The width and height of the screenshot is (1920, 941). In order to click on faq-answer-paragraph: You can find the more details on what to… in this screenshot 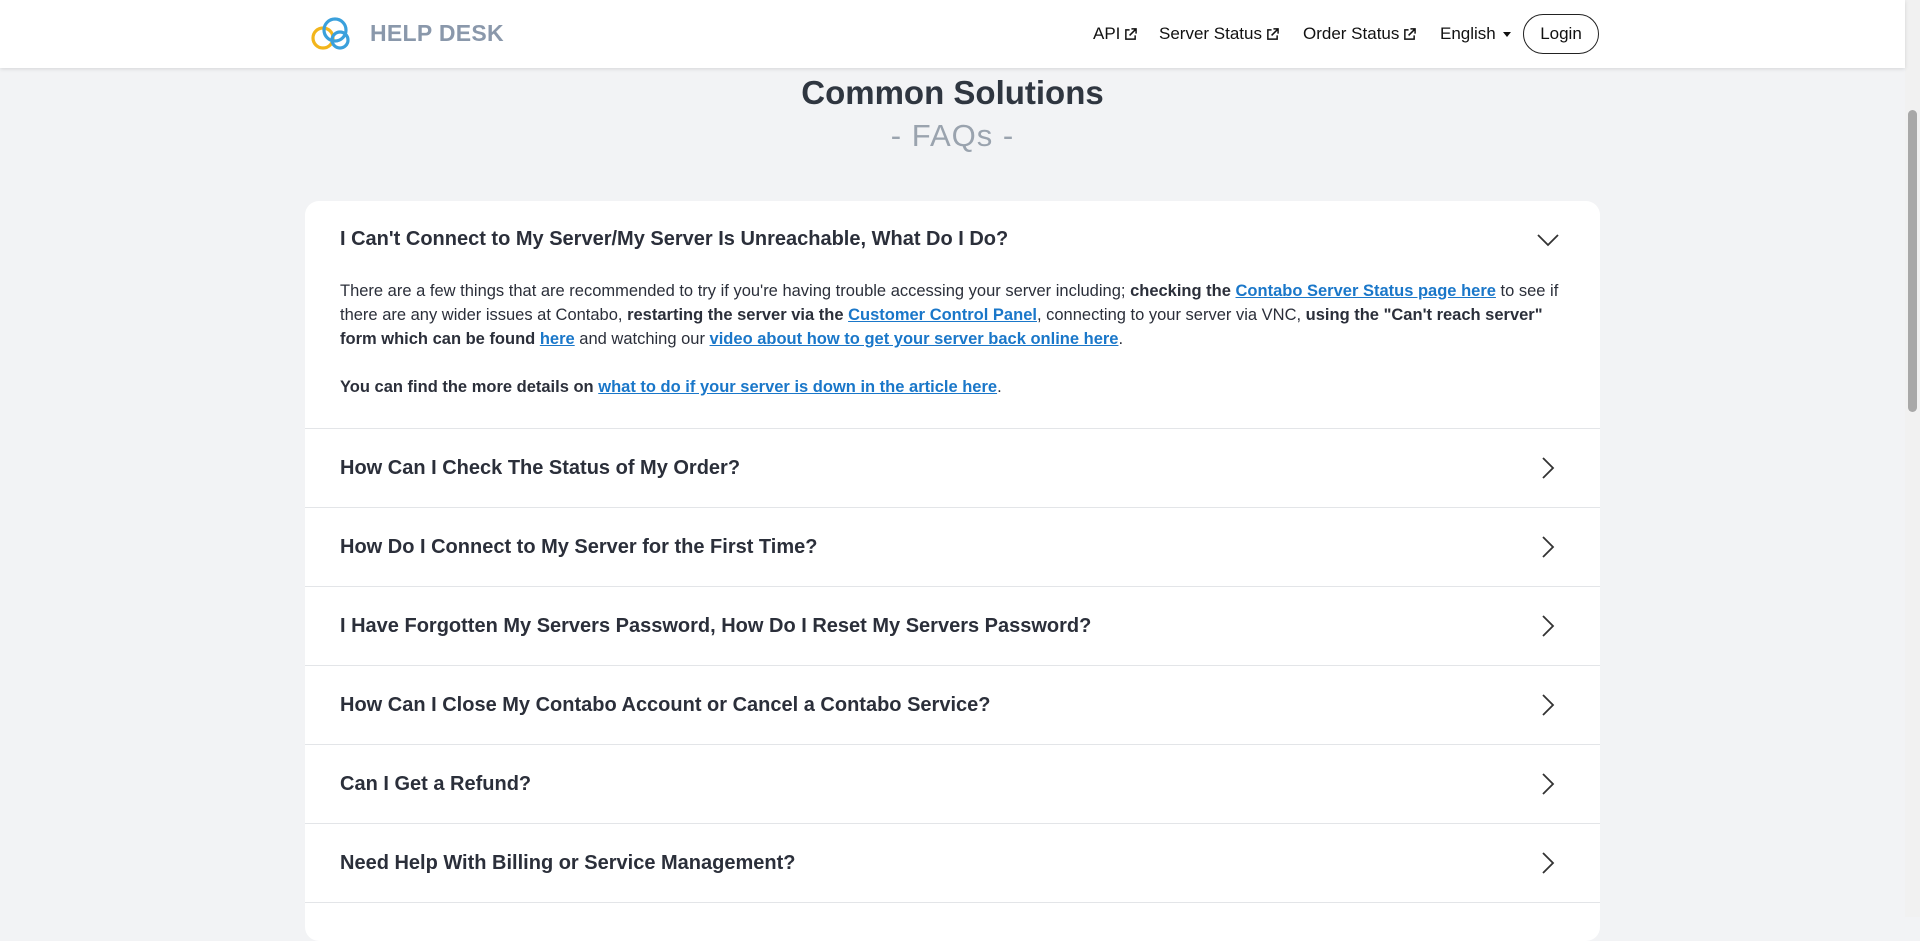, I will do `click(955, 387)`.